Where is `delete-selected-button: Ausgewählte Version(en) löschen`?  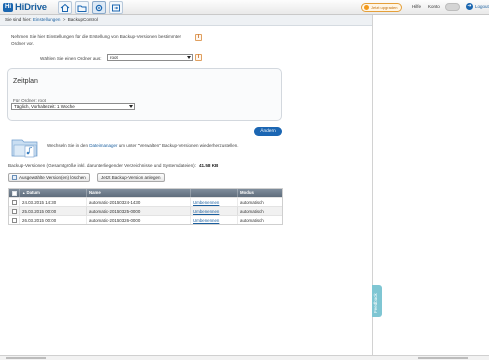 delete-selected-button: Ausgewählte Version(en) löschen is located at coordinates (49, 177).